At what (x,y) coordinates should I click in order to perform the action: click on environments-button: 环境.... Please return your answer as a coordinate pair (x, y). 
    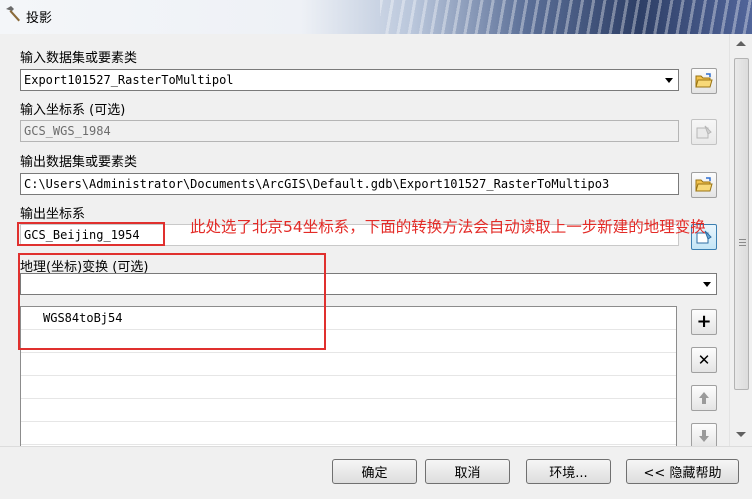
    Looking at the image, I should click on (568, 471).